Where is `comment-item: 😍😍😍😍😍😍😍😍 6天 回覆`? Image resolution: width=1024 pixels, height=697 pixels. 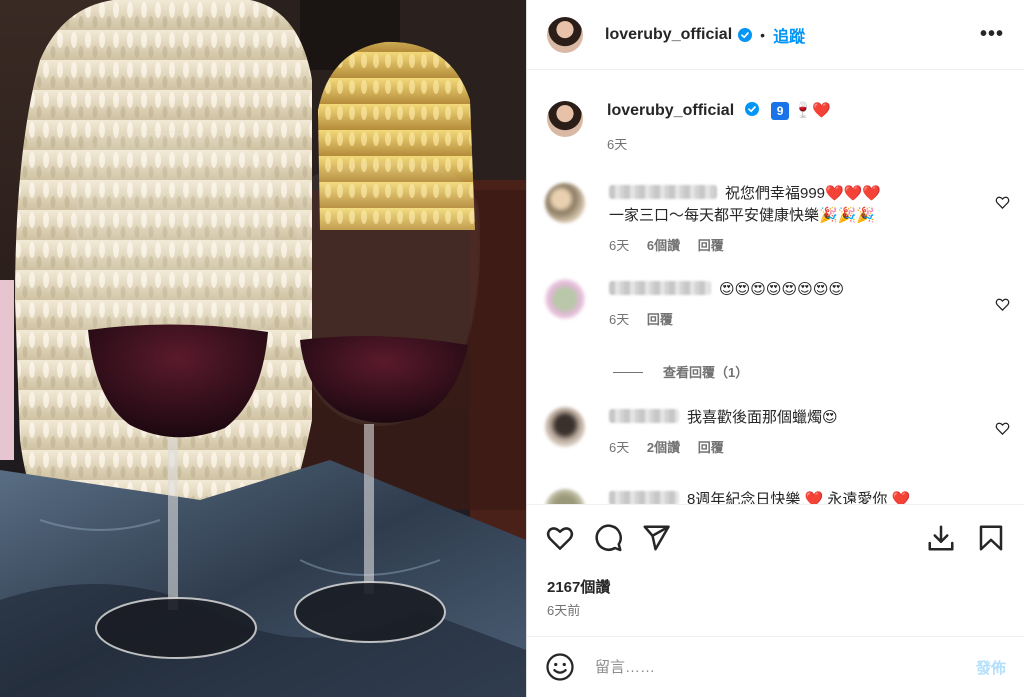 comment-item: 😍😍😍😍😍😍😍😍 6天 回覆 is located at coordinates (784, 305).